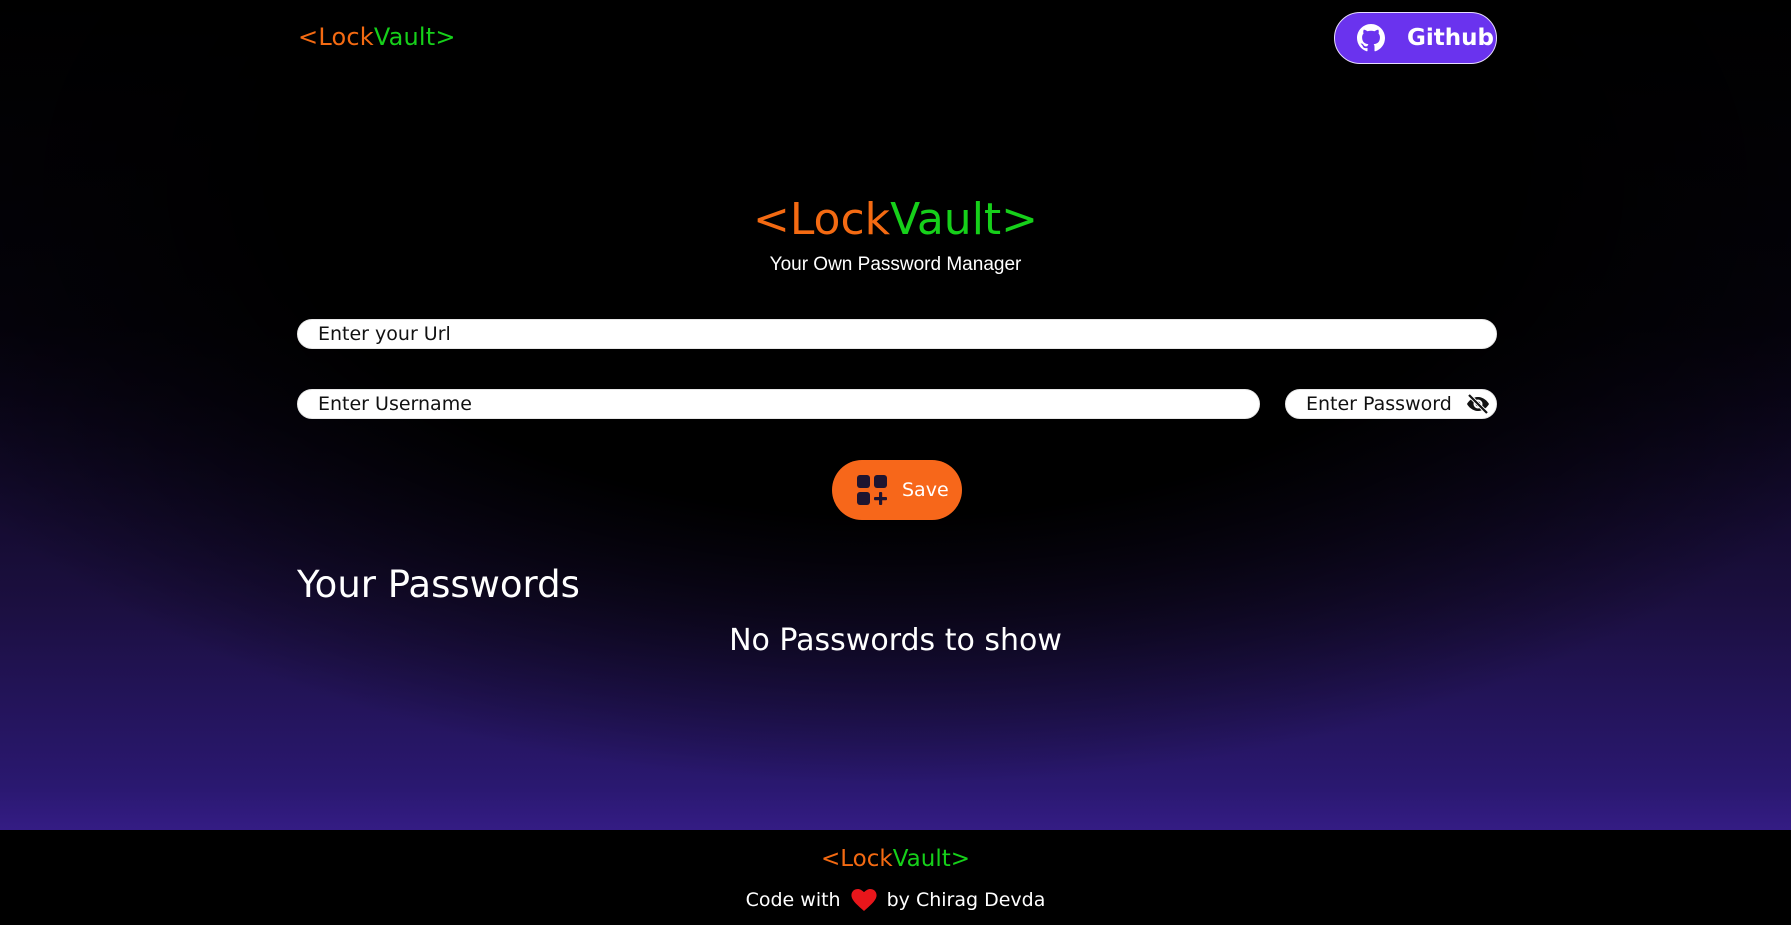 The image size is (1791, 925). I want to click on hero-logo-vault: Vault, so click(946, 219).